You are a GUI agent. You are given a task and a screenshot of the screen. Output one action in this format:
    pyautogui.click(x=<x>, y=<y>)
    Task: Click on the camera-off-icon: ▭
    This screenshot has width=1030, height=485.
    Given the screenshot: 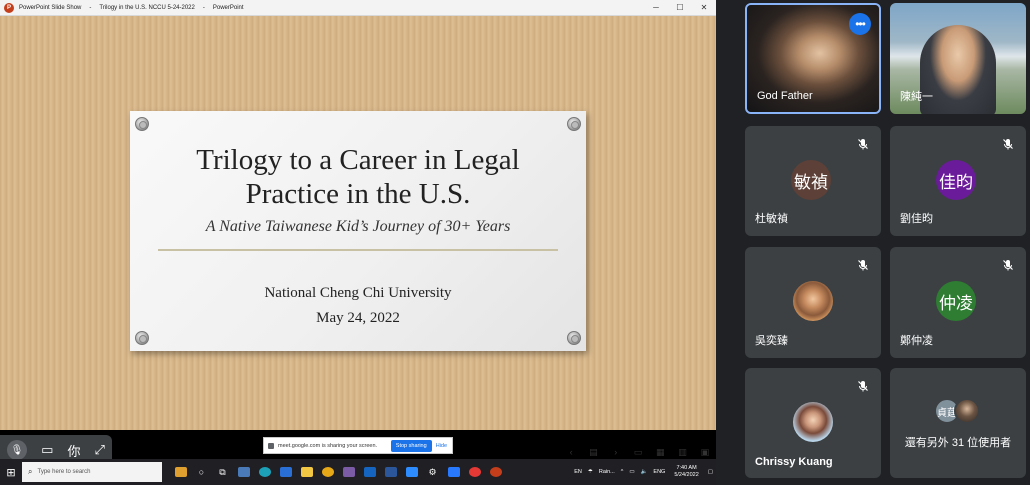 What is the action you would take?
    pyautogui.click(x=47, y=450)
    